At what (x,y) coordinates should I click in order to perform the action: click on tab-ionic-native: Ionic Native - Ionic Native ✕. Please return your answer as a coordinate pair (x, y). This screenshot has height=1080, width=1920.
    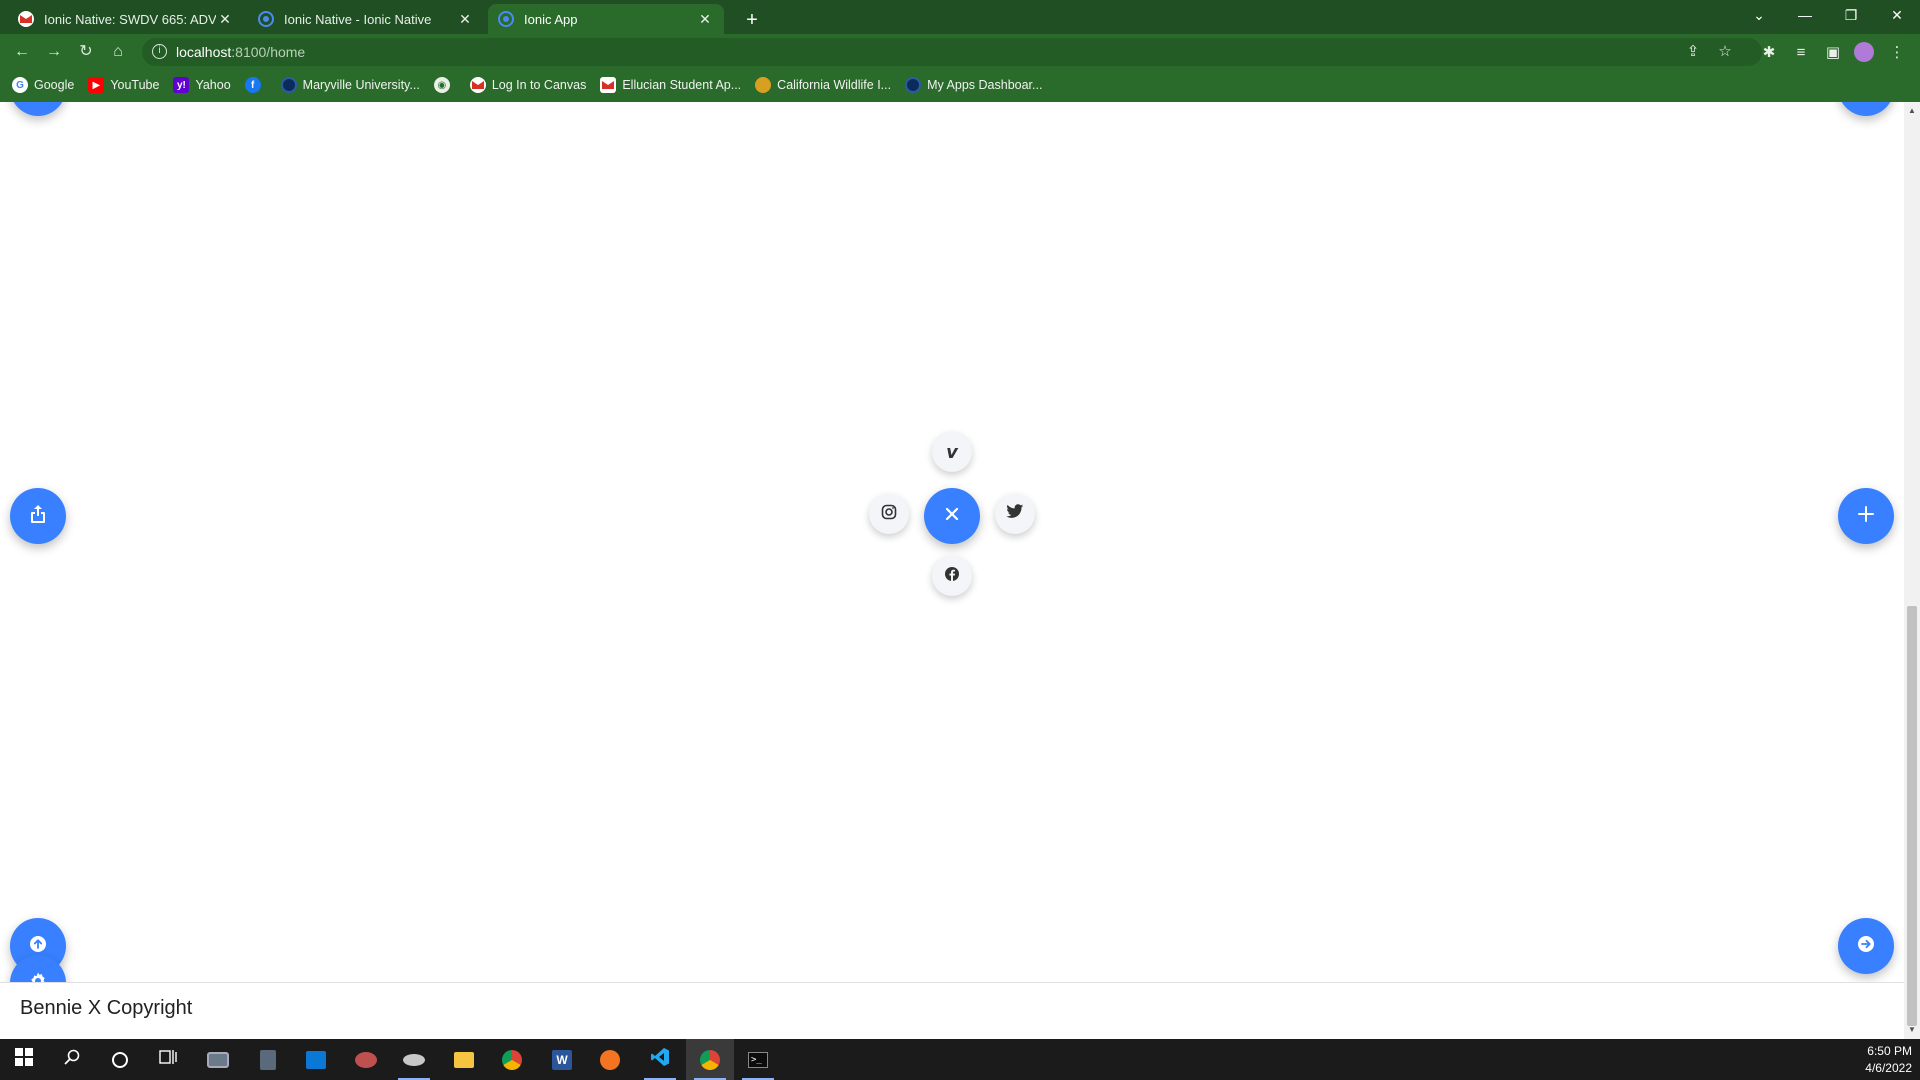
    Looking at the image, I should click on (366, 19).